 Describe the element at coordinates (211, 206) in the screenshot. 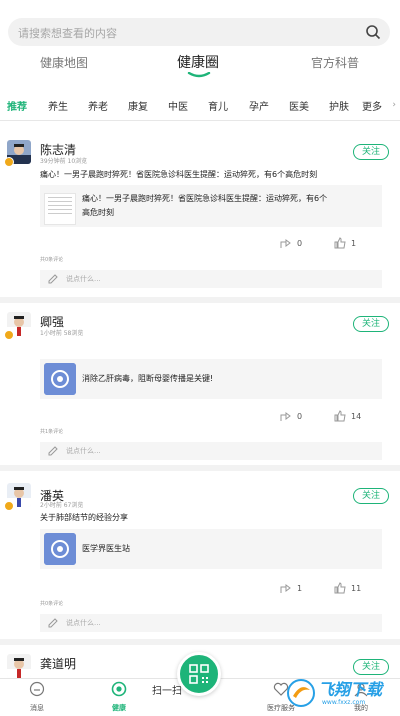

I see `quoted-article: 痛心！一男子晨跑时猝死！省医院急诊科医生提醒：运动猝死，有6个 高危时刻` at that location.